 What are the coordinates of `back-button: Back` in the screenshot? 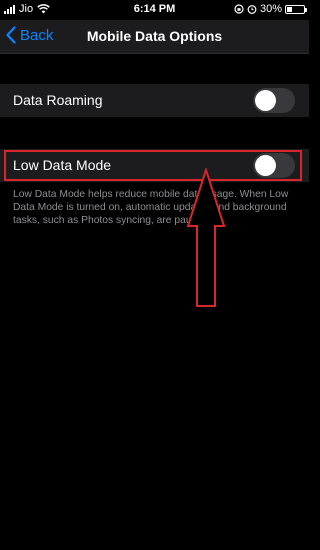 It's located at (29, 35).